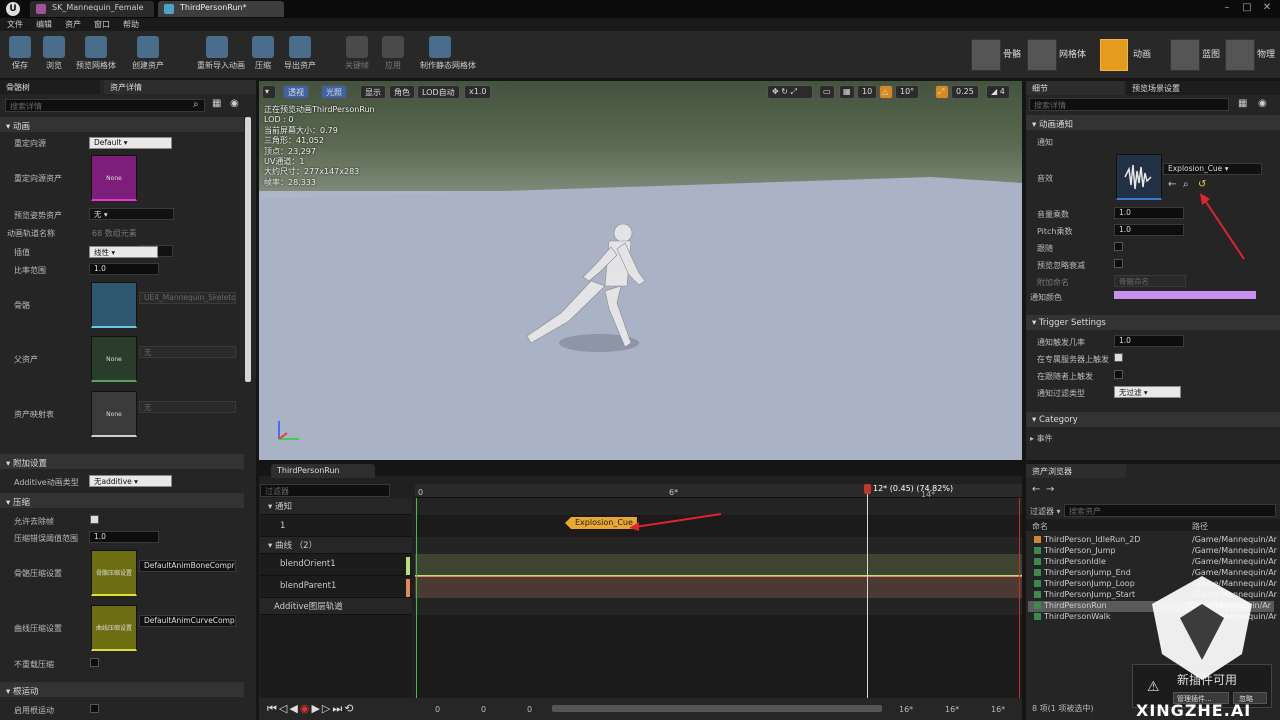 This screenshot has height=720, width=1280. I want to click on keyframe-button: 关键帧, so click(357, 55).